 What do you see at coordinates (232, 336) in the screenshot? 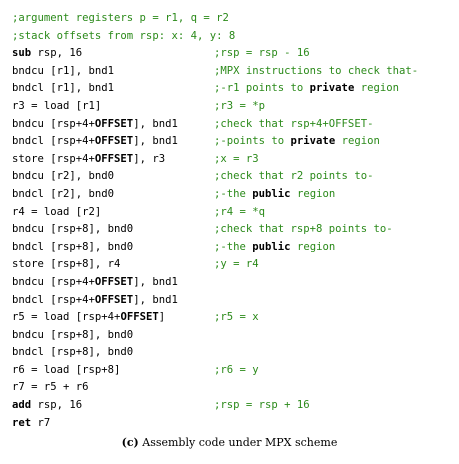
I see `code-line: bndcu [rsp+8], bnd0` at bounding box center [232, 336].